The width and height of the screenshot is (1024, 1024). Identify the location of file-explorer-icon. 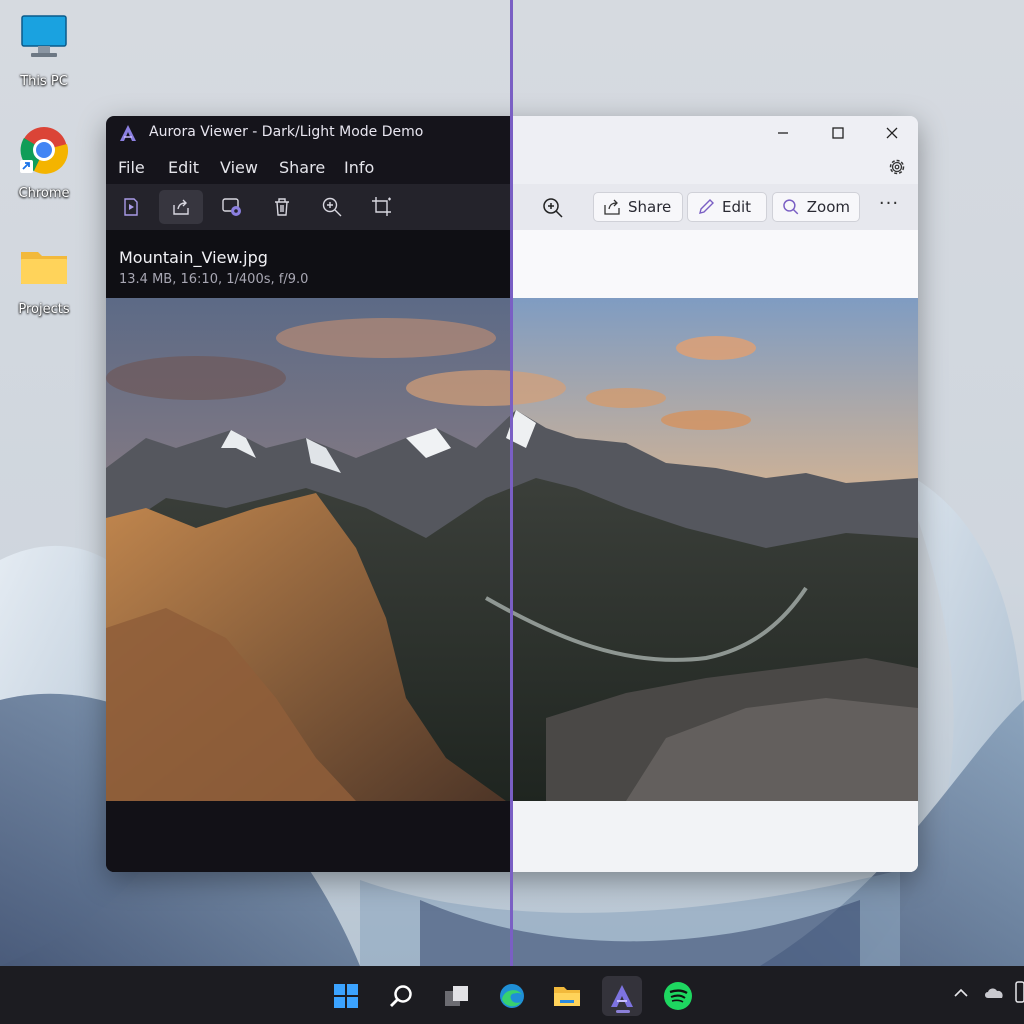
(567, 996).